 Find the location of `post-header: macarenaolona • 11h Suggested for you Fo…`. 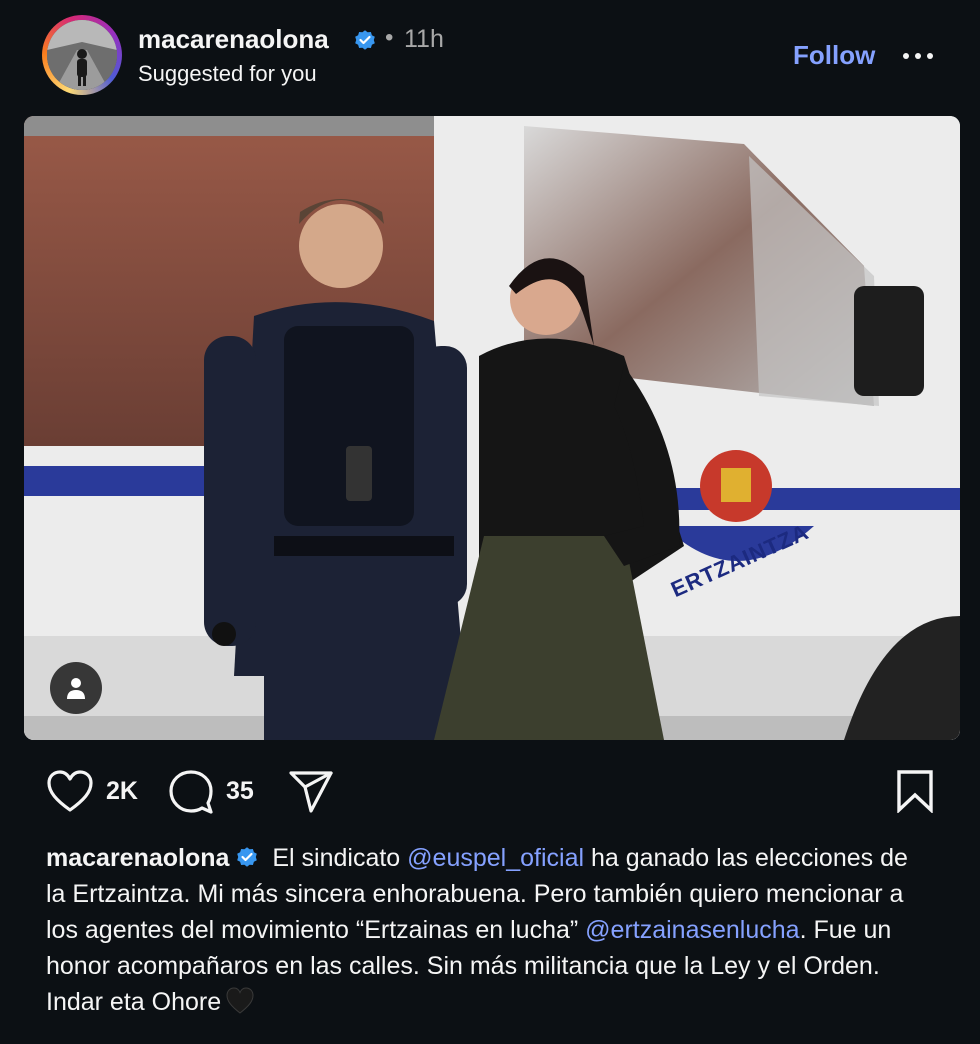

post-header: macarenaolona • 11h Suggested for you Fo… is located at coordinates (490, 56).